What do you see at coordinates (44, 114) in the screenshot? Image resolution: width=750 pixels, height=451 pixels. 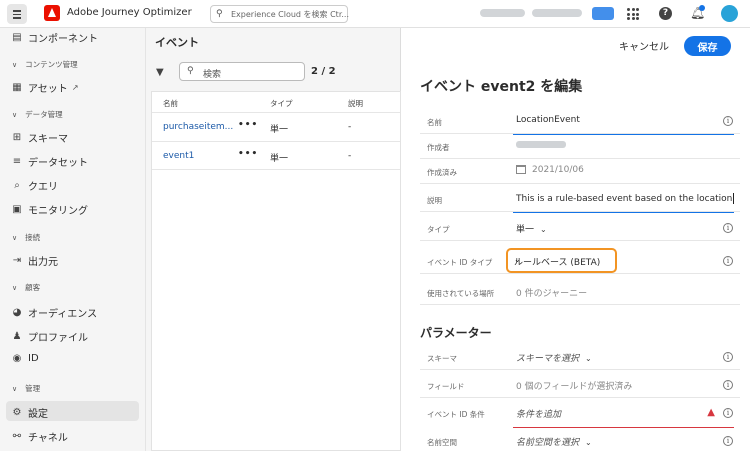 I see `section-label: データ管理` at bounding box center [44, 114].